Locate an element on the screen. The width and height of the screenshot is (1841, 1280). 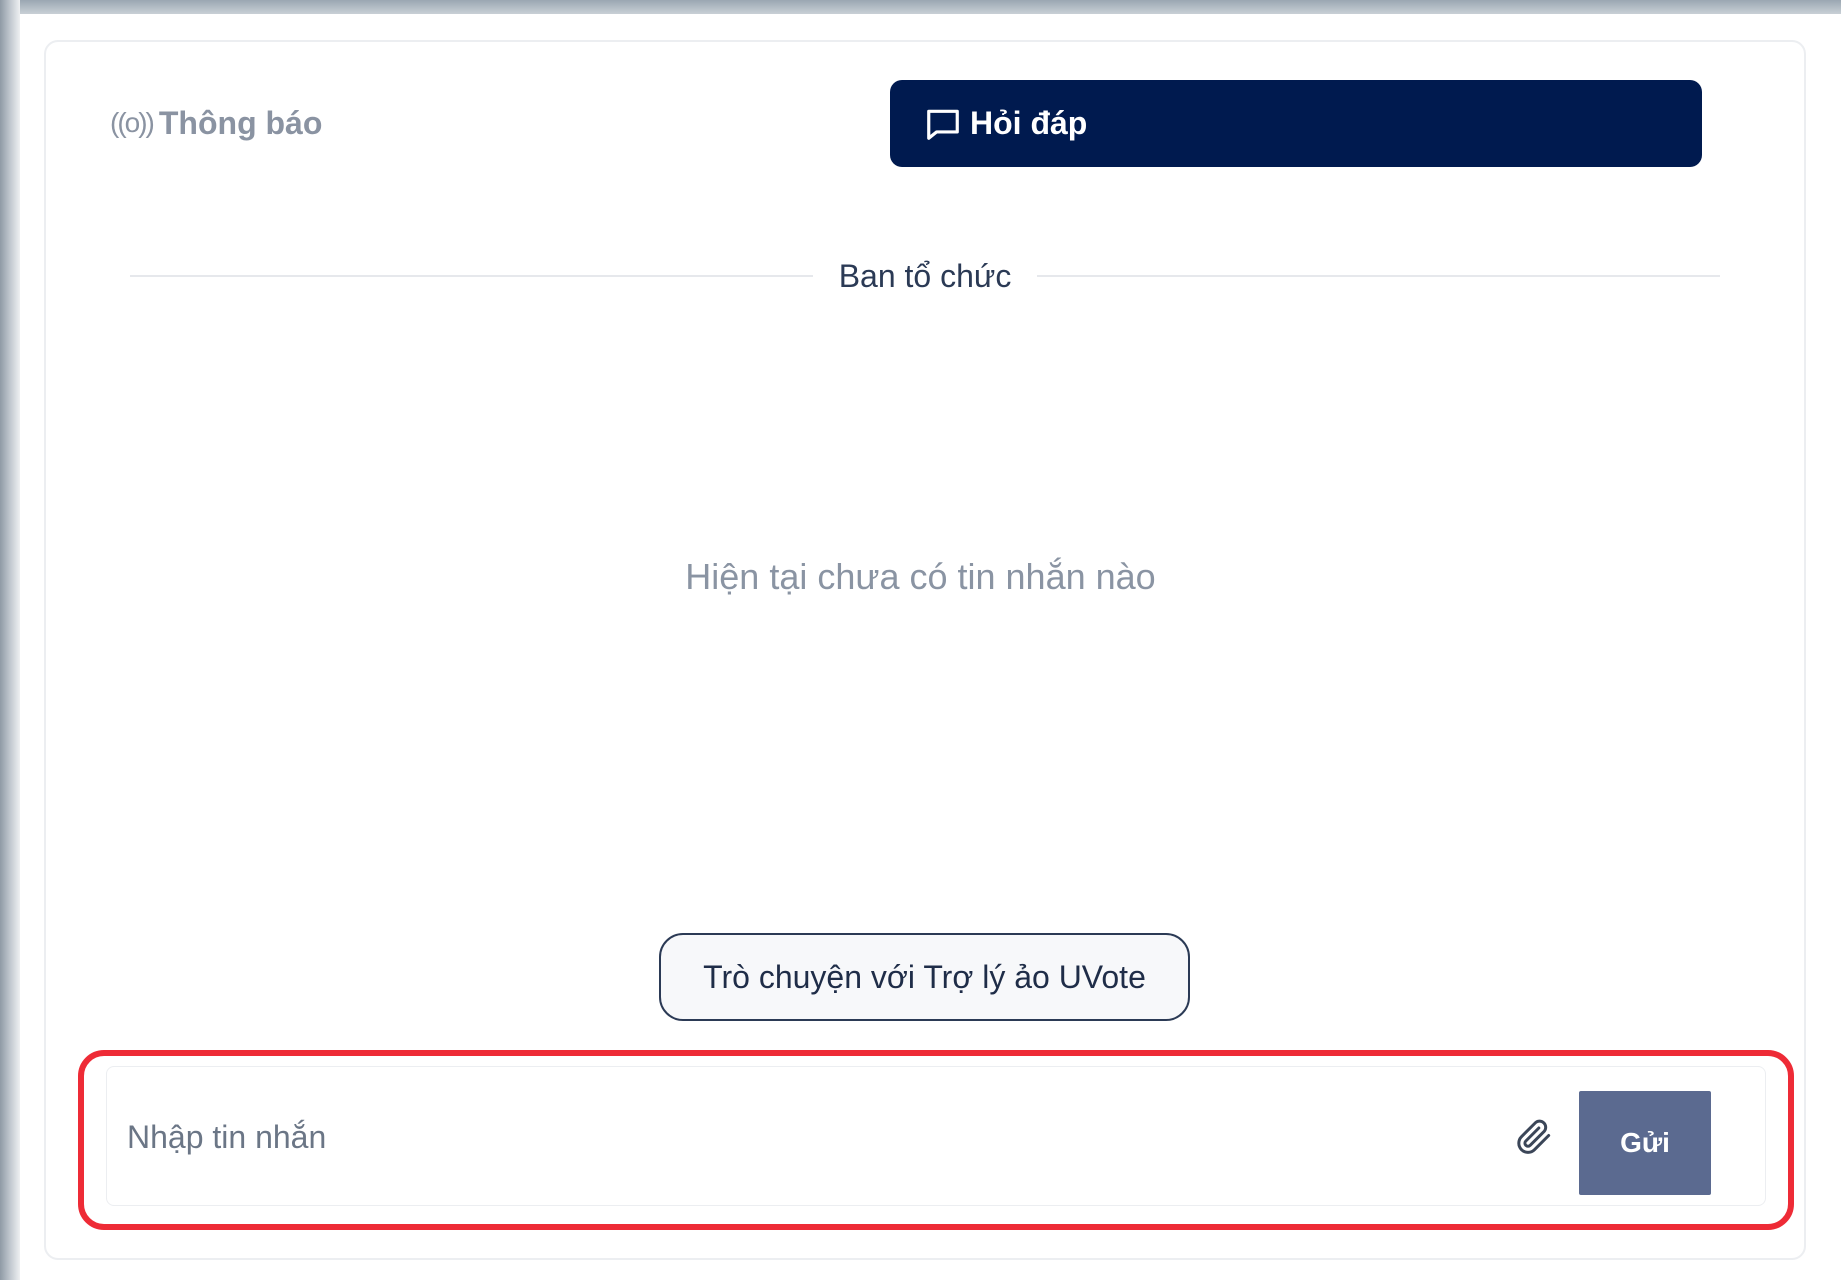
tab-qa: Hỏi đáp is located at coordinates (1296, 123).